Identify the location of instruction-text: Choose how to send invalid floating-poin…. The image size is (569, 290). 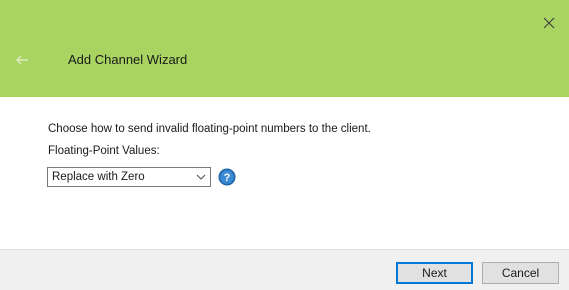
(209, 129).